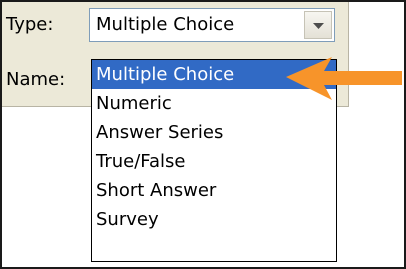 The width and height of the screenshot is (406, 269). What do you see at coordinates (214, 132) in the screenshot?
I see `dropdown-option-answer-series: Answer Series` at bounding box center [214, 132].